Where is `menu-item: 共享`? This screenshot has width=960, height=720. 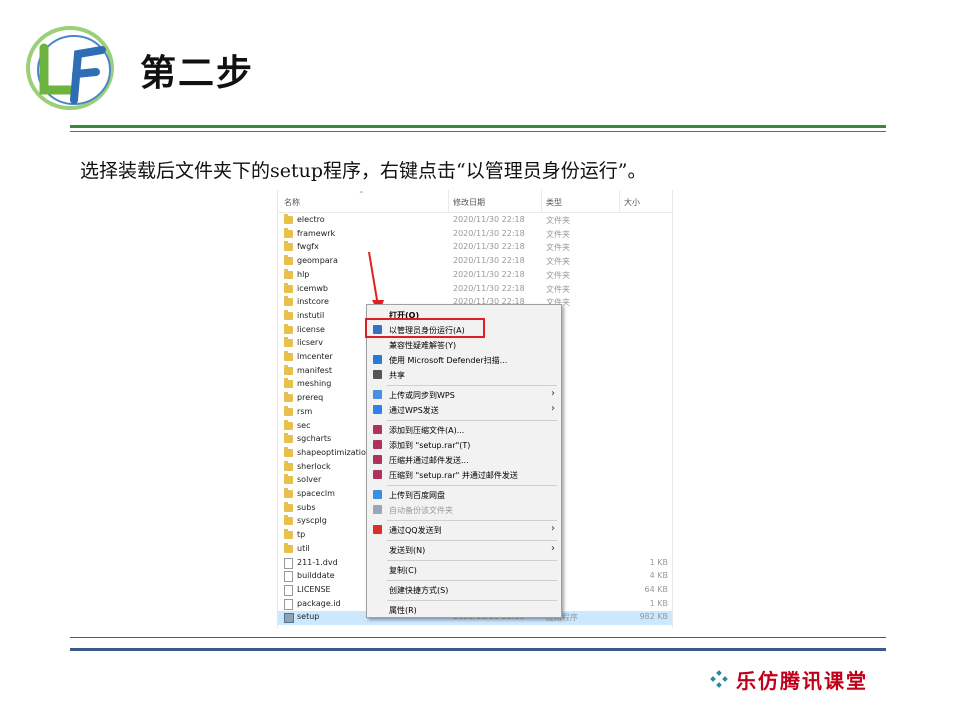
menu-item: 共享 is located at coordinates (464, 375).